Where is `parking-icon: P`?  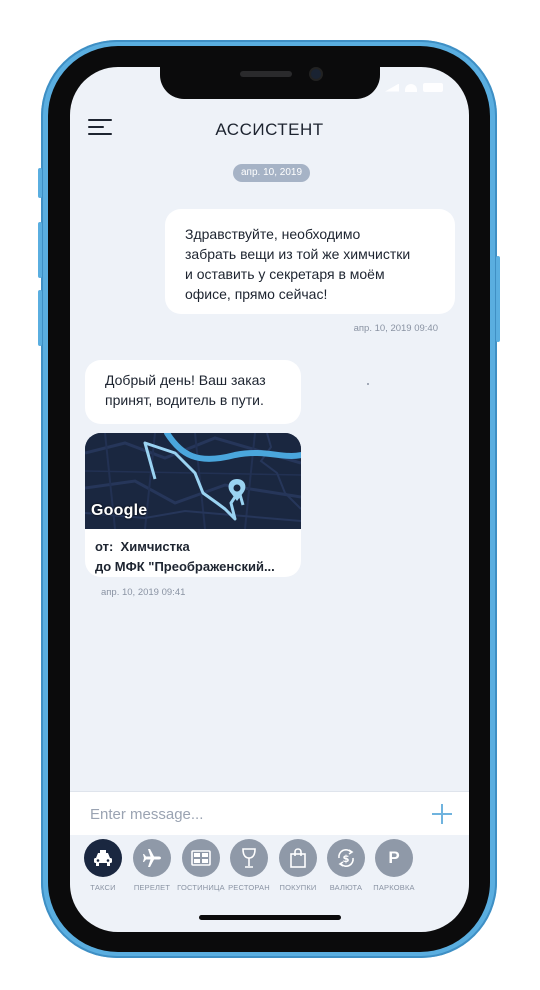
parking-icon: P is located at coordinates (394, 858).